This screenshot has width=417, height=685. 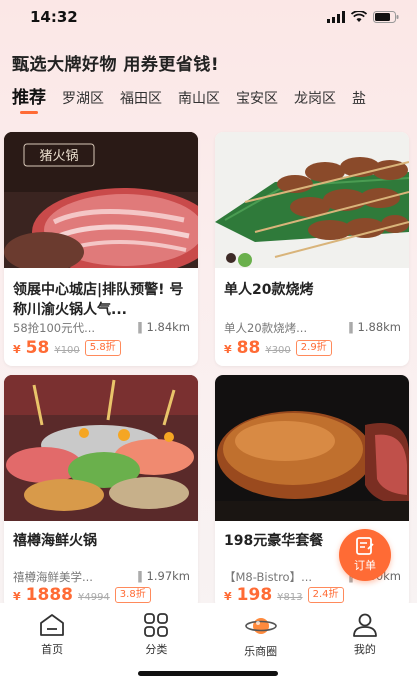 What do you see at coordinates (269, 290) in the screenshot?
I see `card-title: 单人20款烧烤` at bounding box center [269, 290].